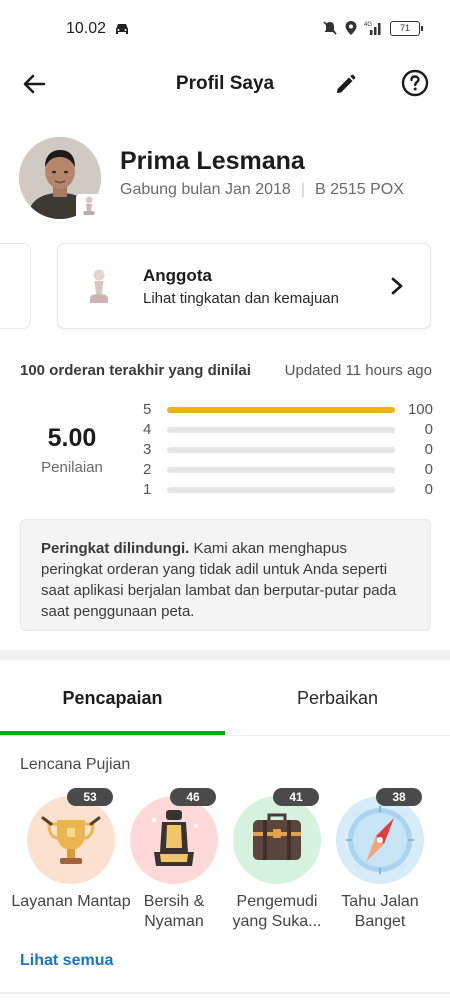 This screenshot has height=1000, width=450. I want to click on rating-row-1: 1 0, so click(288, 490).